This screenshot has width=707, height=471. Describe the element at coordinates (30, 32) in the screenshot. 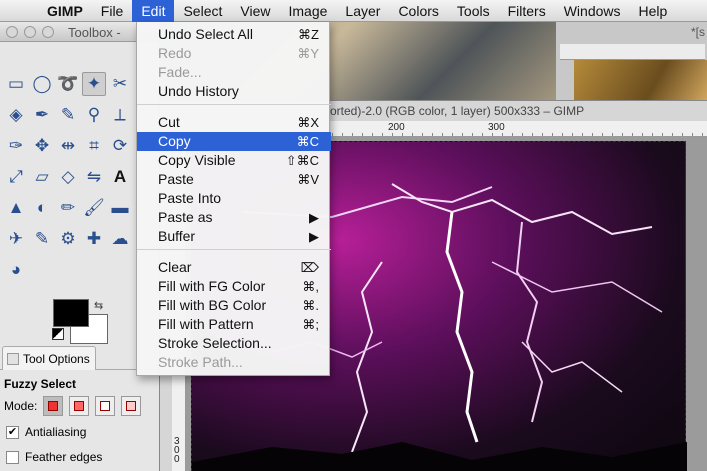

I see `minimize-window-button` at that location.